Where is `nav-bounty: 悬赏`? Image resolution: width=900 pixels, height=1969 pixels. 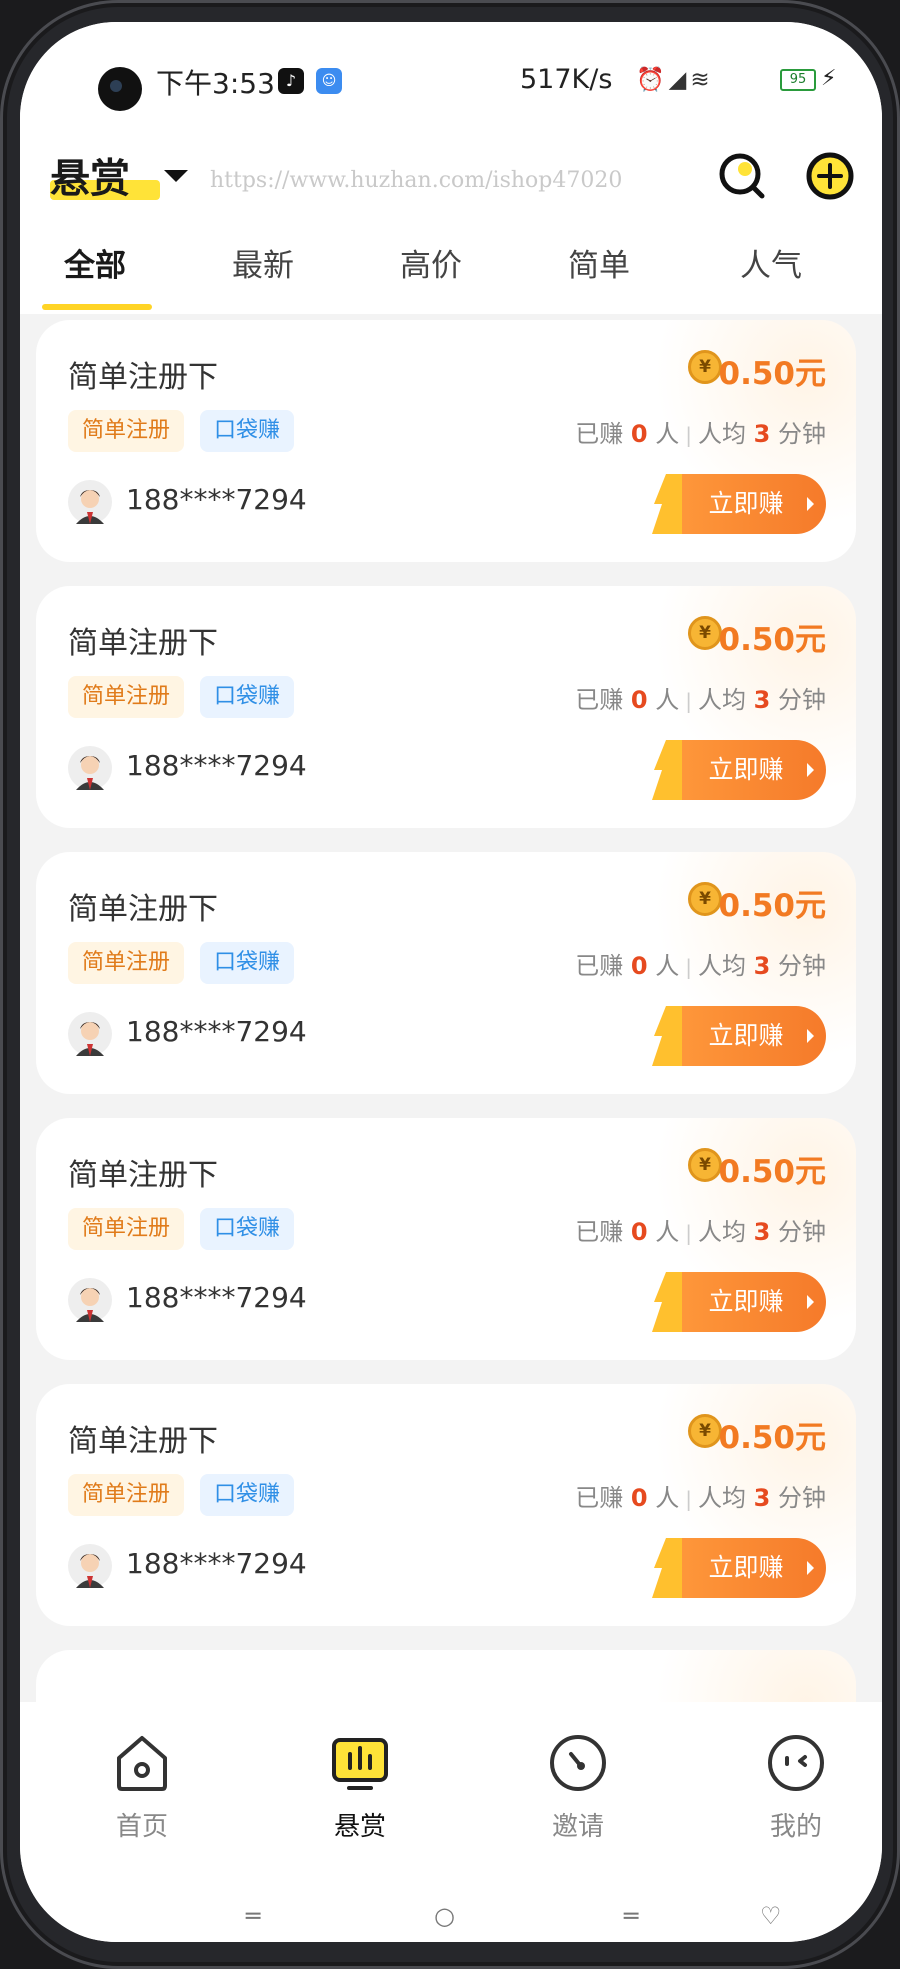 nav-bounty: 悬赏 is located at coordinates (360, 1787).